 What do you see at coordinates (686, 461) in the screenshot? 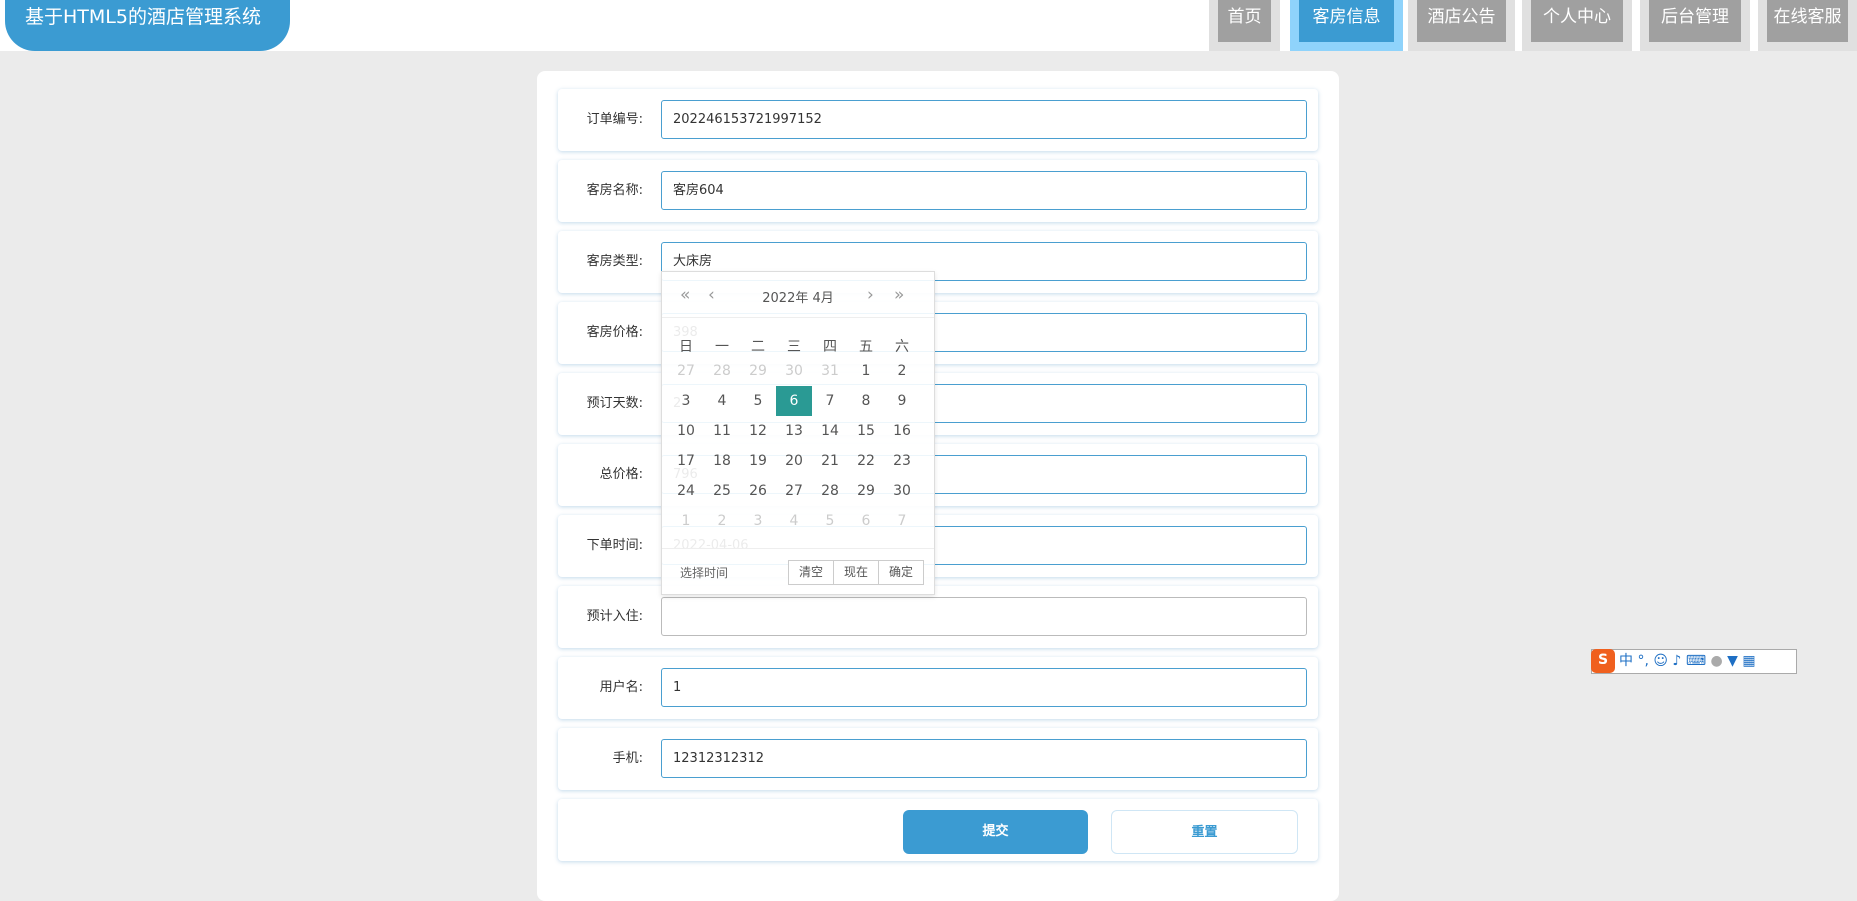
I see `calendar-day: 17` at bounding box center [686, 461].